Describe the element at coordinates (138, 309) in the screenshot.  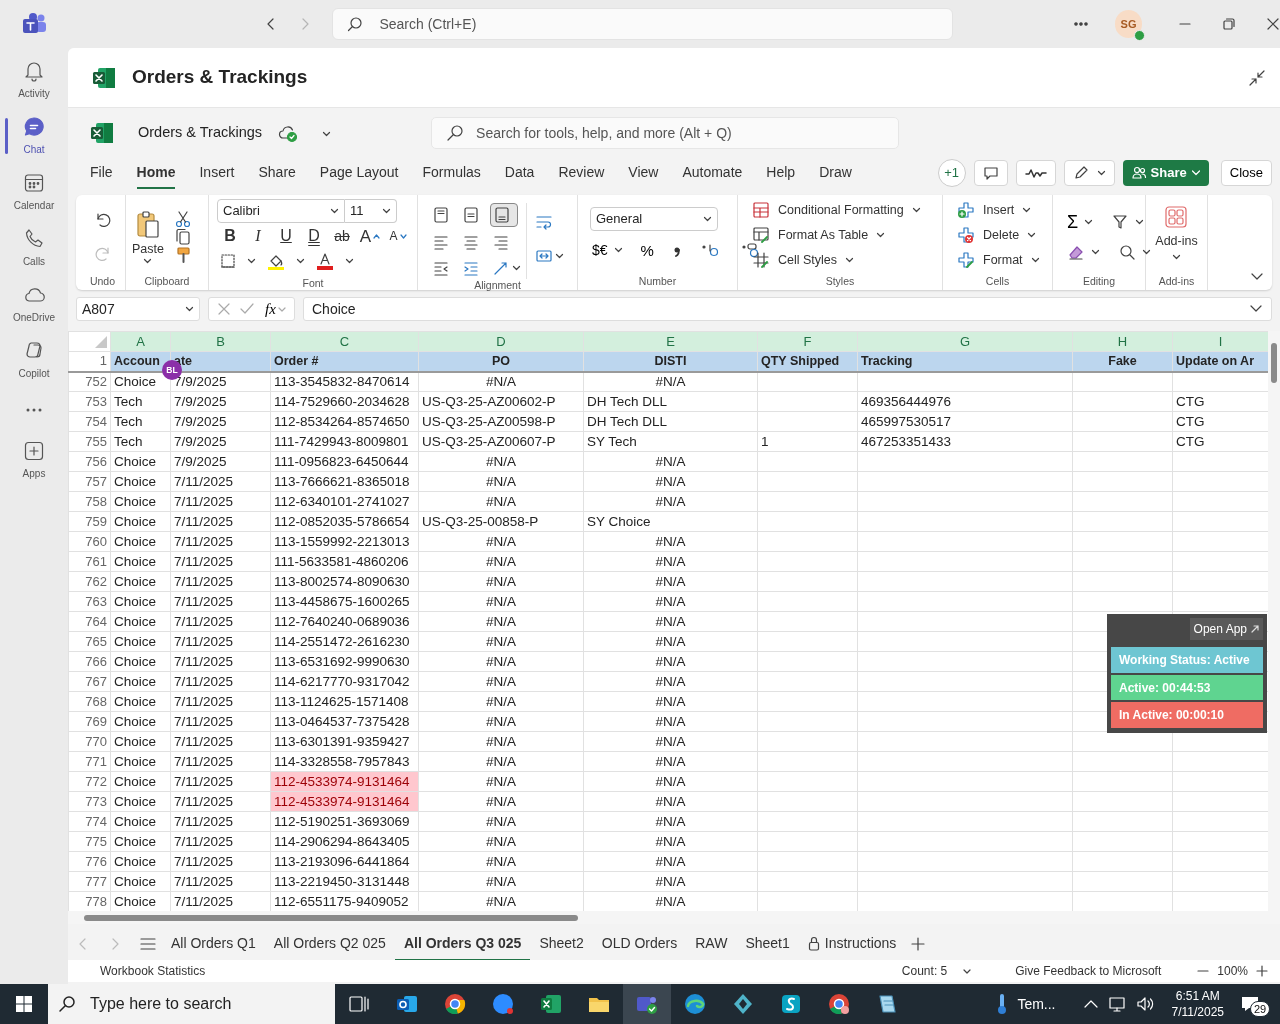
I see `name-box: A807` at that location.